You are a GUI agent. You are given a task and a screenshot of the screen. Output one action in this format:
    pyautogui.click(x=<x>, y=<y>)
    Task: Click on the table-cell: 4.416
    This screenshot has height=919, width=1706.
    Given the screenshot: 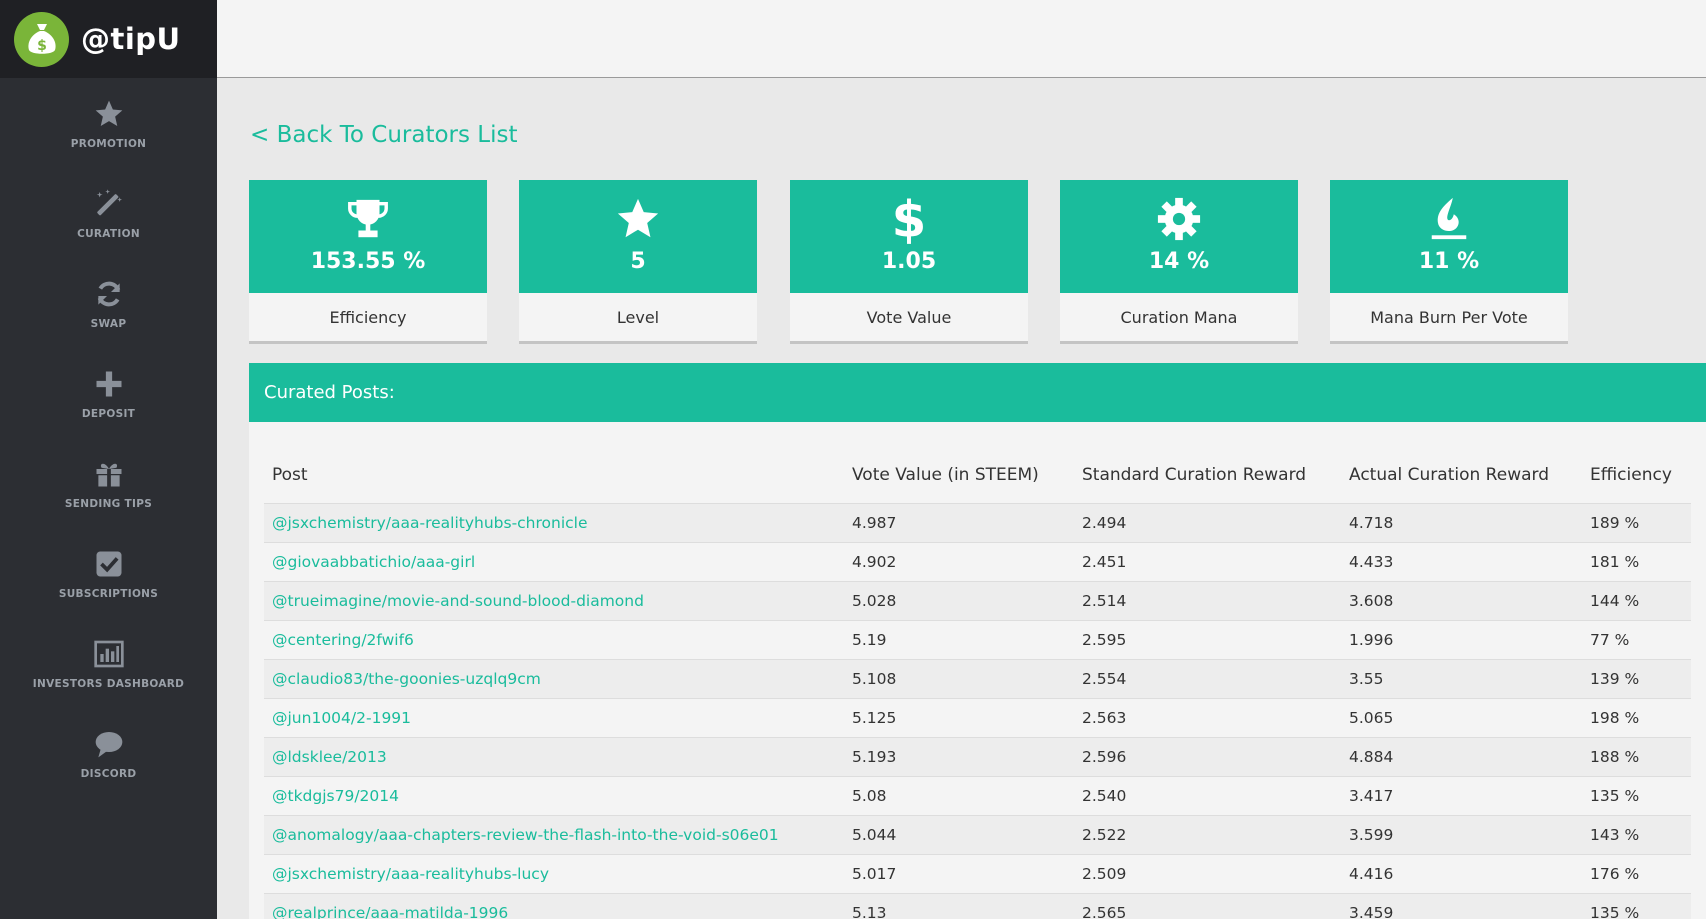 What is the action you would take?
    pyautogui.click(x=1461, y=874)
    